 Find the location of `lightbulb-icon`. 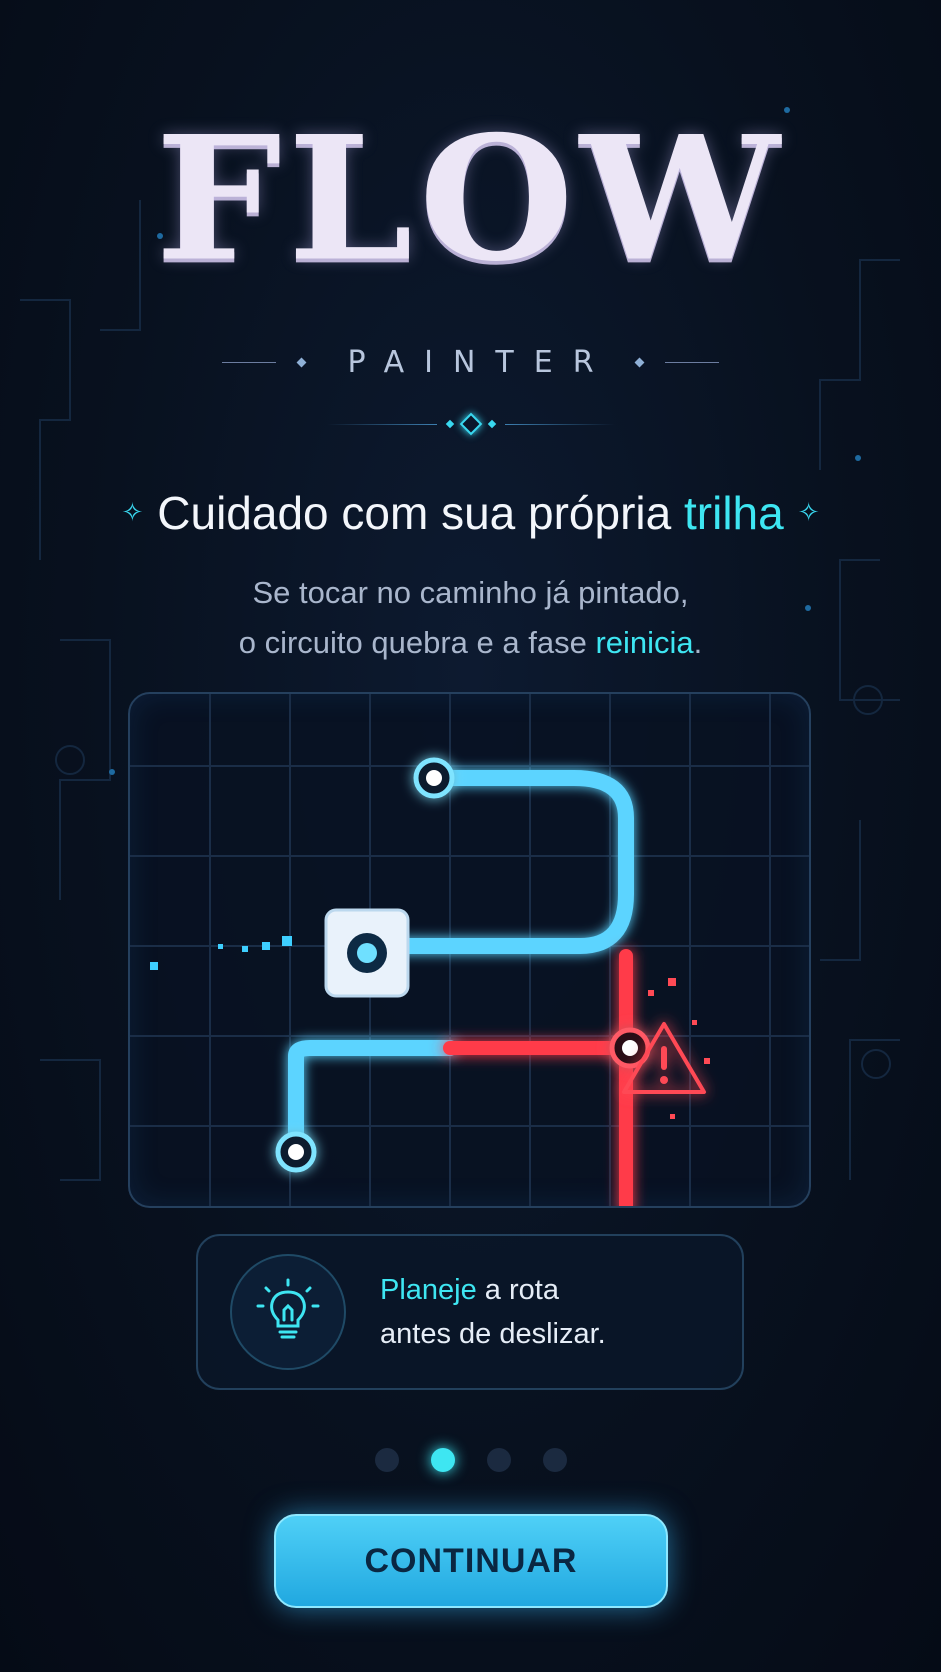

lightbulb-icon is located at coordinates (288, 1308).